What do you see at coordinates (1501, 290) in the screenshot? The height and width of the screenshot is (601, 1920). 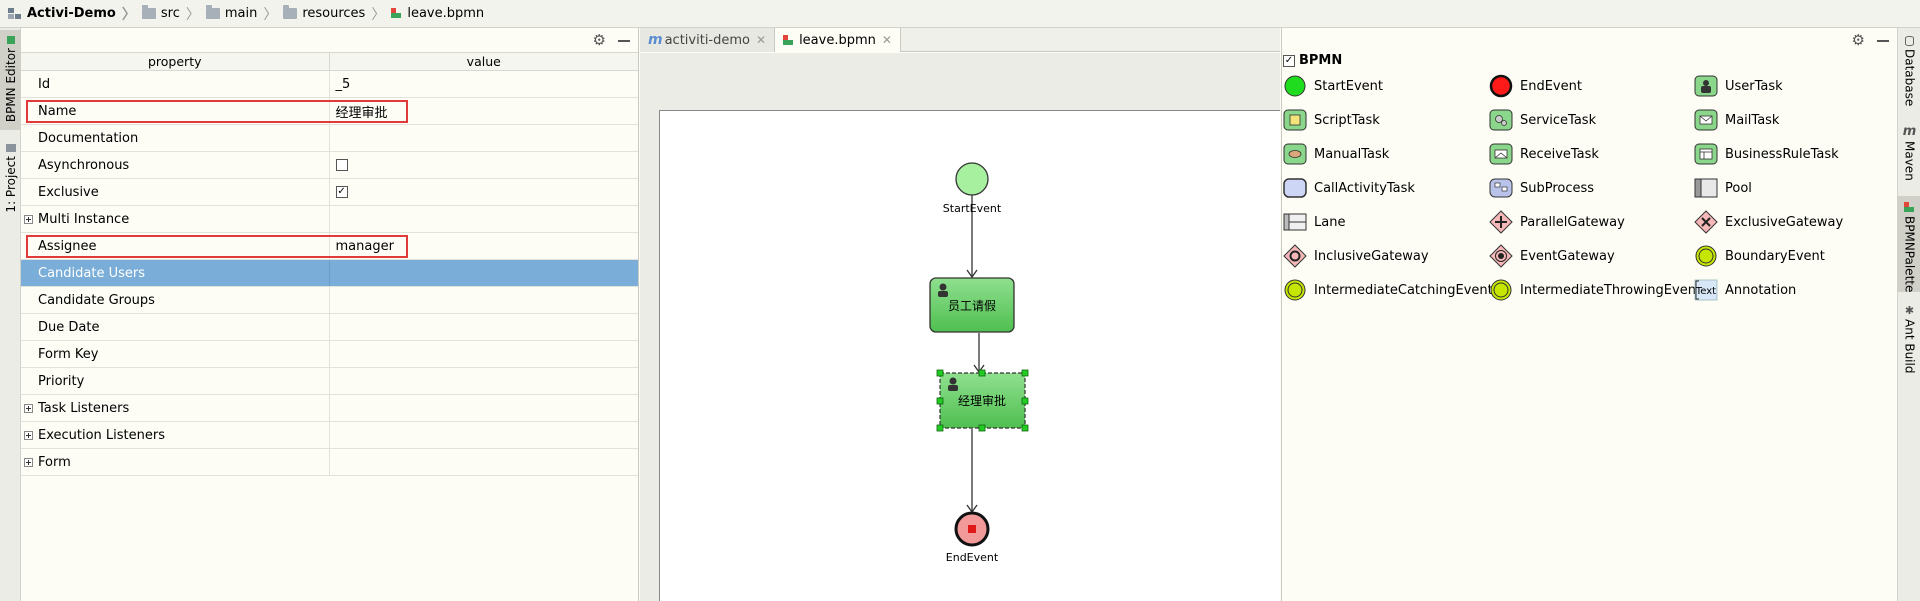 I see `intermediate-throwing-event-icon` at bounding box center [1501, 290].